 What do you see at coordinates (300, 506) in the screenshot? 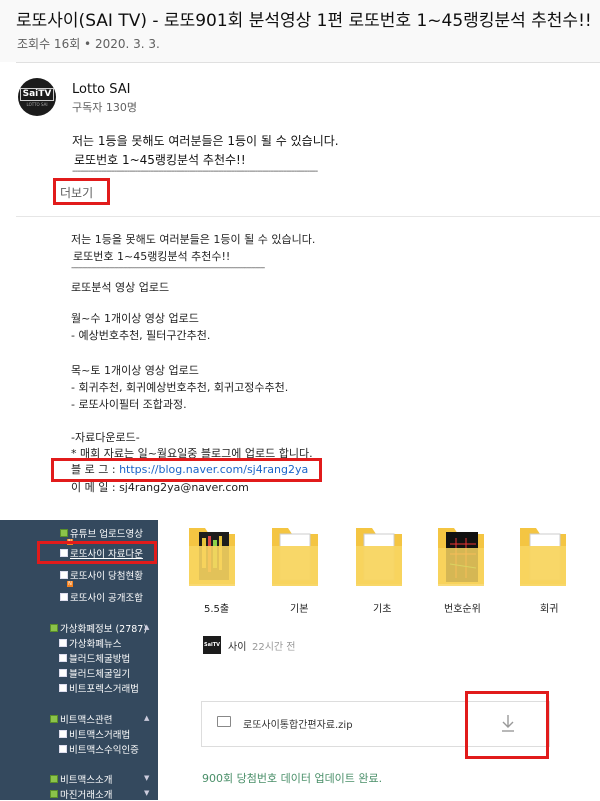
I see `spacer` at bounding box center [300, 506].